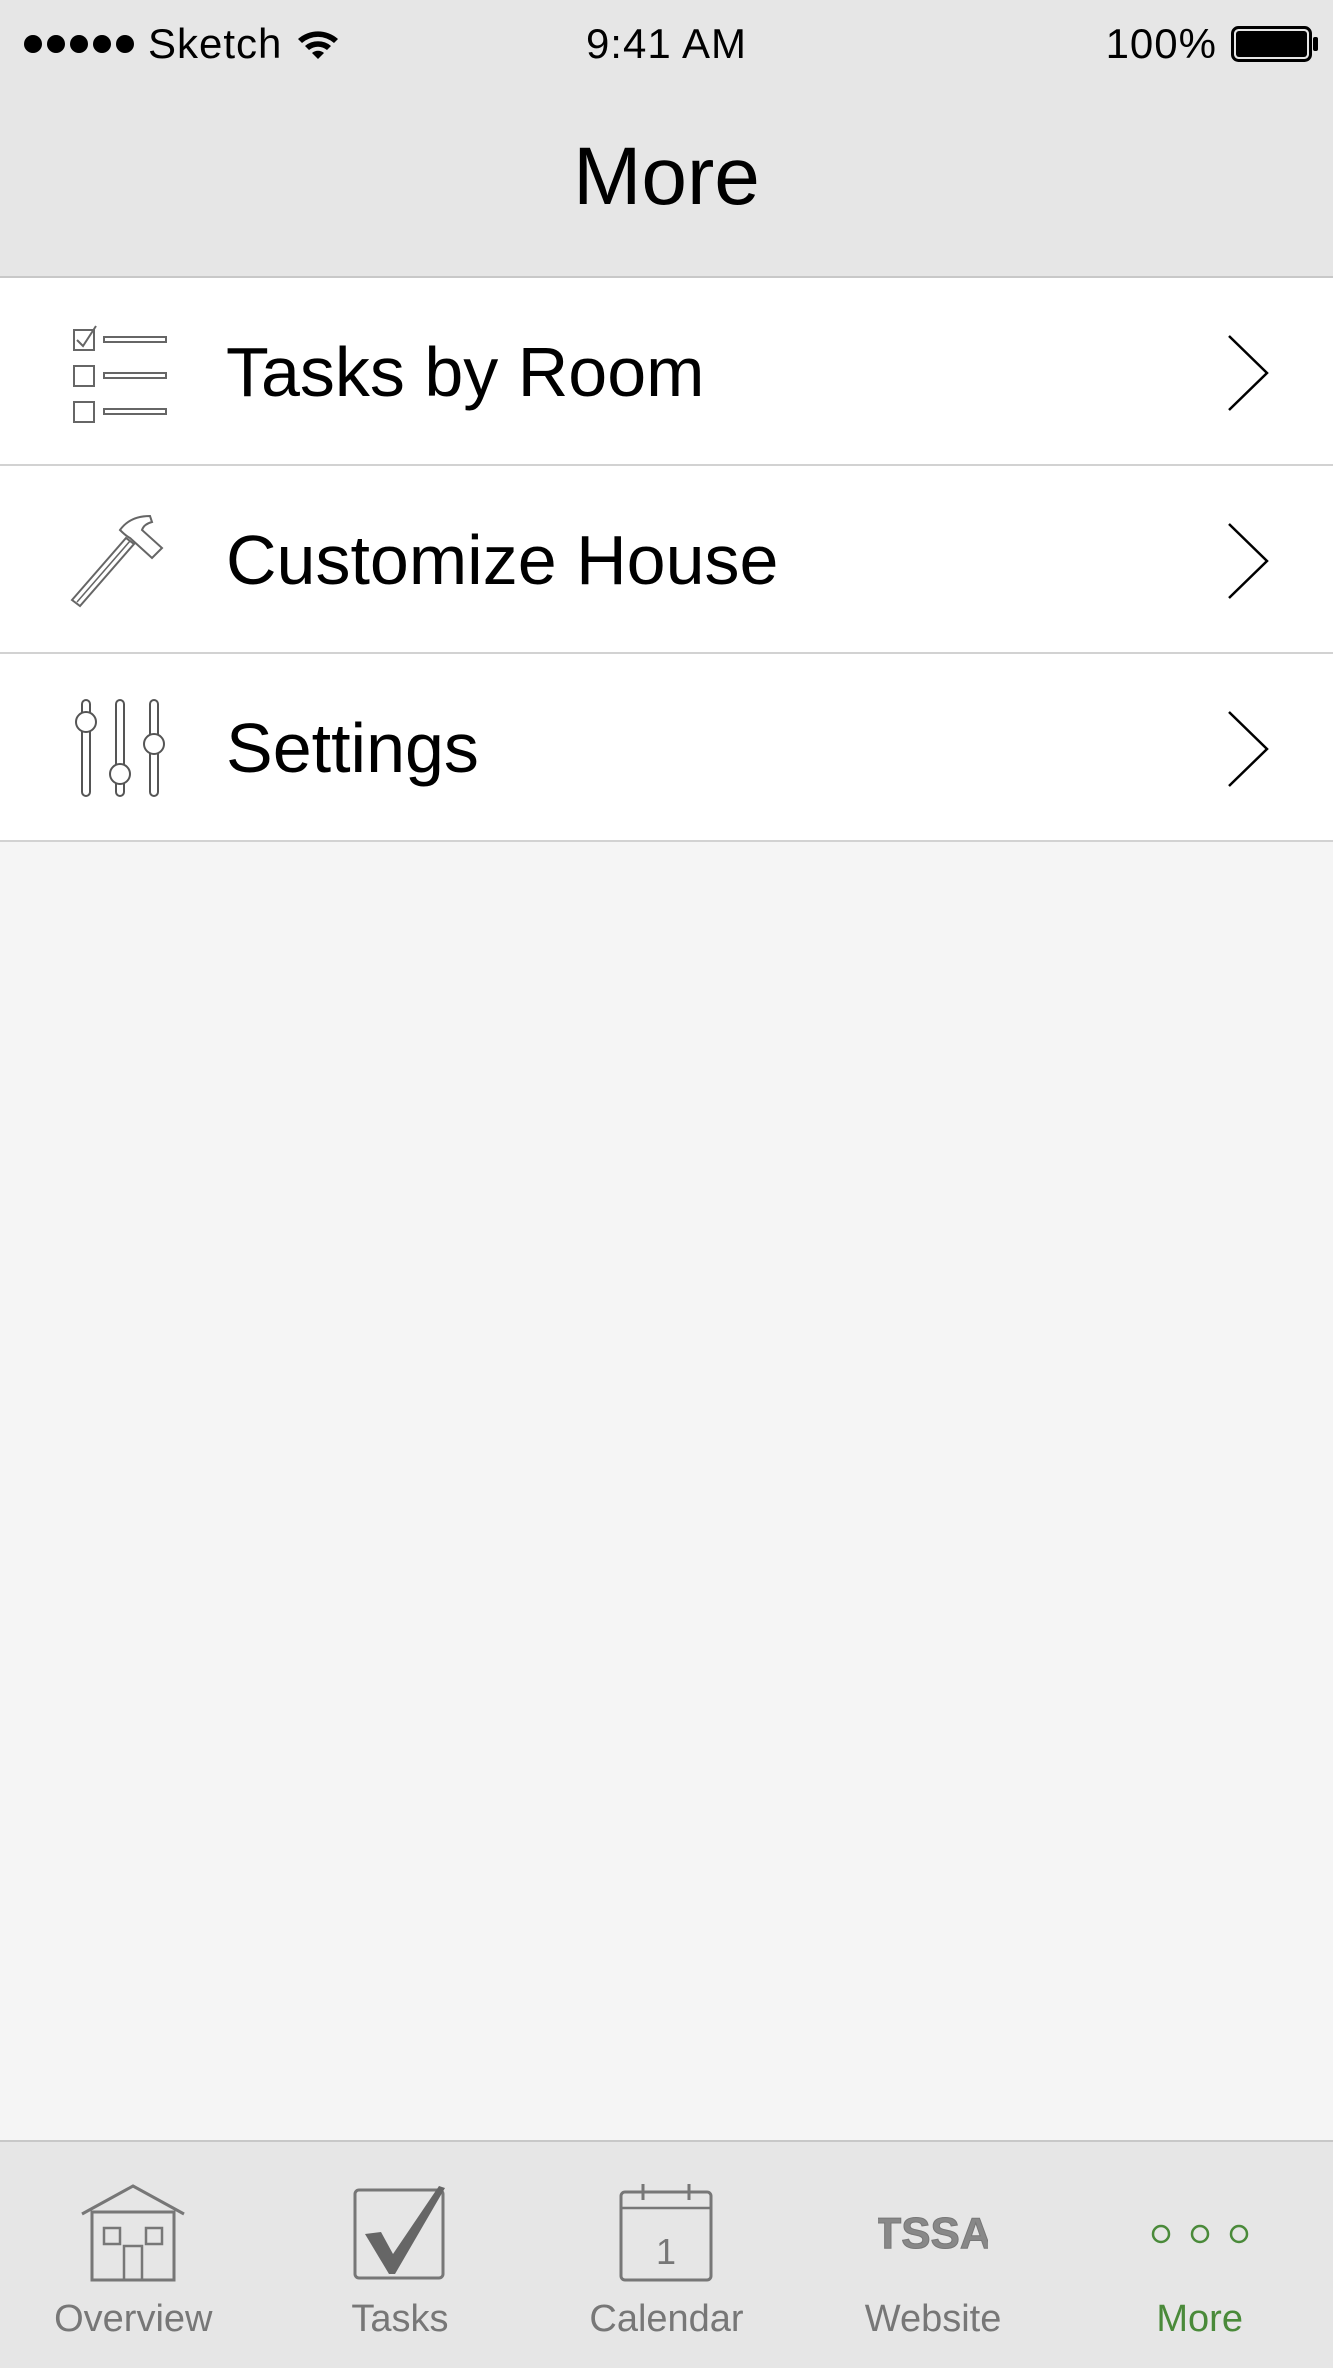 This screenshot has width=1333, height=2368. I want to click on tab-label: Tasks, so click(400, 2319).